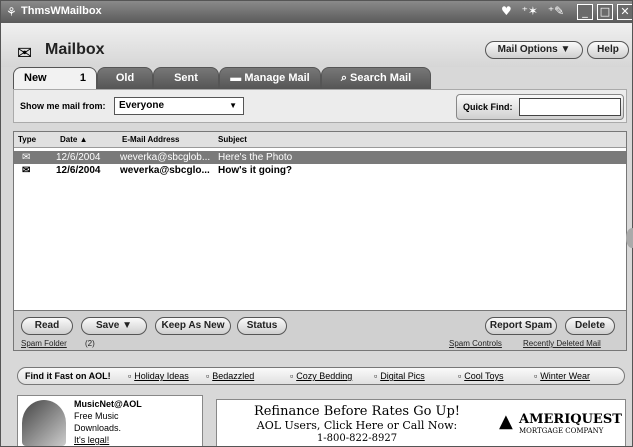 This screenshot has height=447, width=633. I want to click on mail-options-button: Mail Options ▼, so click(534, 50).